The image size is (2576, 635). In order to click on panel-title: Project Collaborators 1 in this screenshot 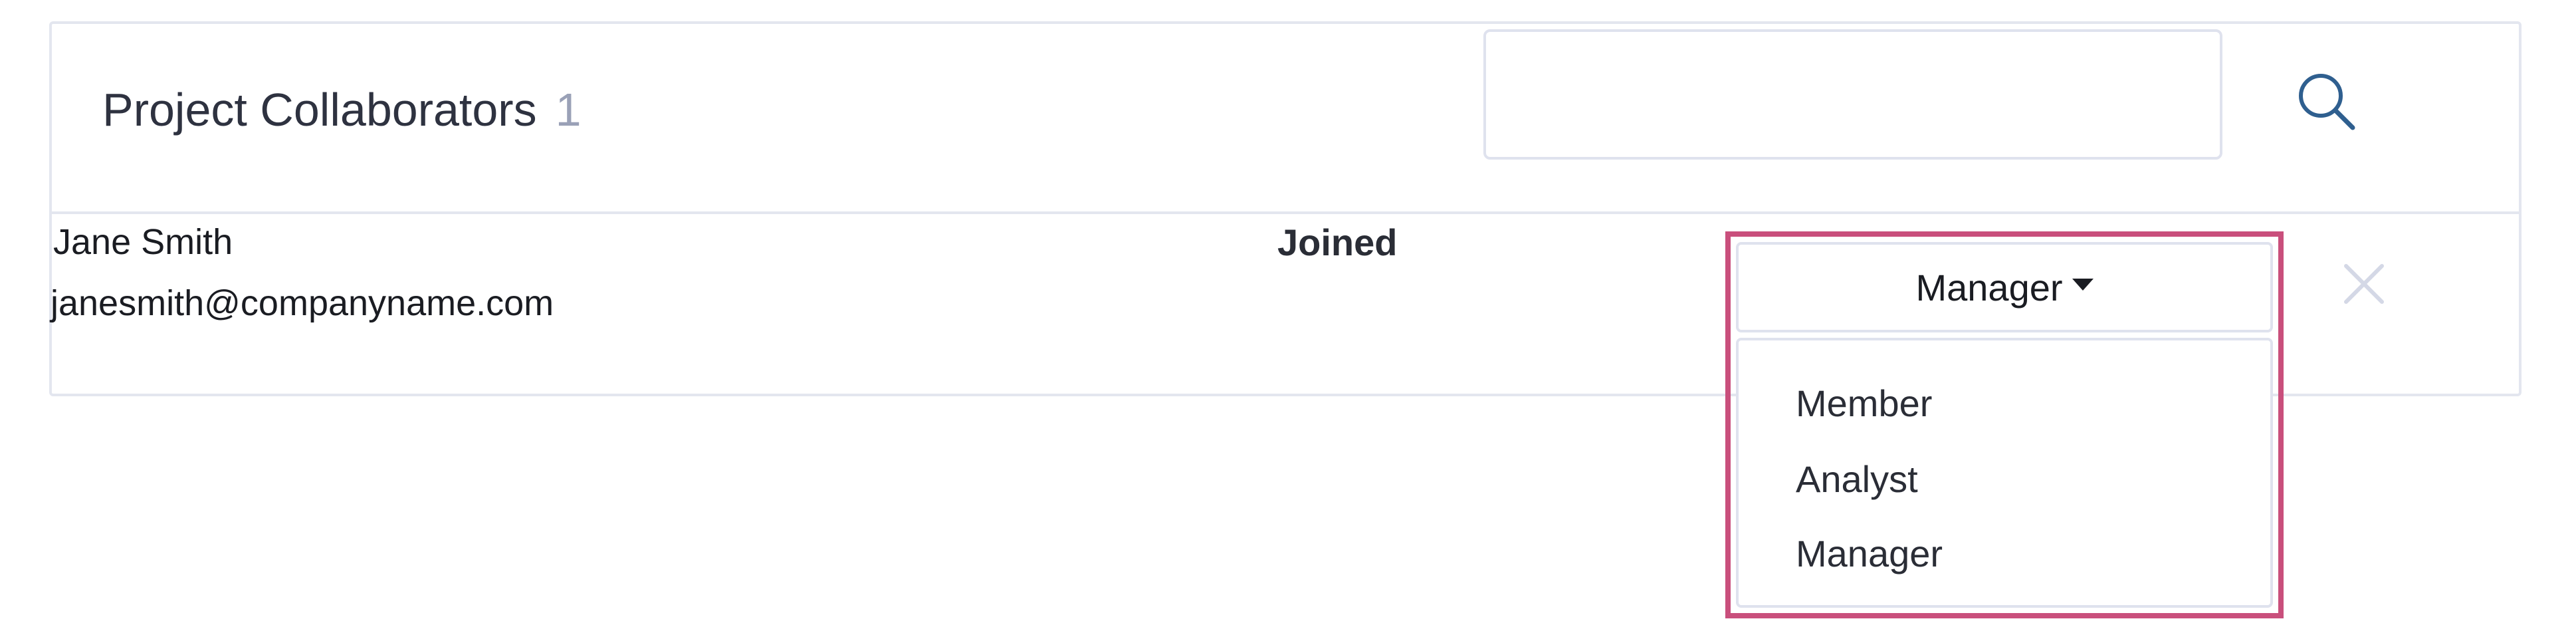, I will do `click(342, 109)`.